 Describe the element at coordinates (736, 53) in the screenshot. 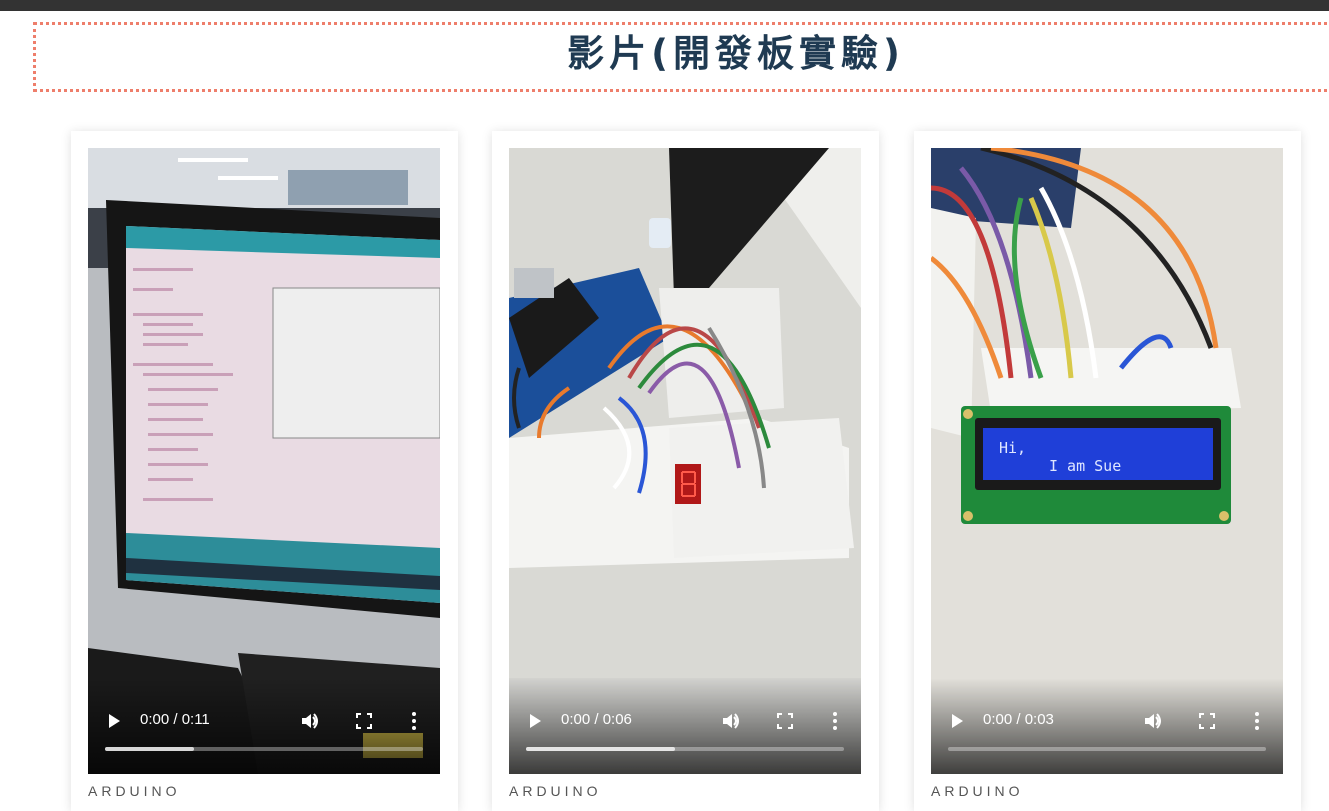

I see `page-title: 影片(開發板實驗)` at that location.